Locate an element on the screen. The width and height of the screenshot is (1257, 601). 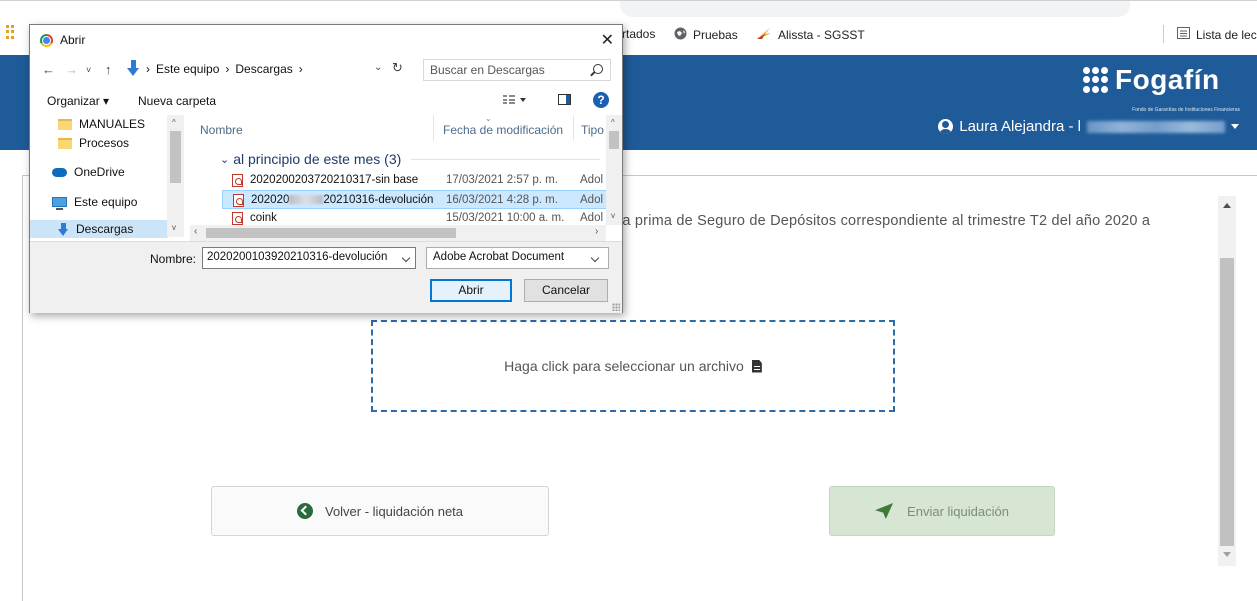
bookmark-separator is located at coordinates (1163, 34).